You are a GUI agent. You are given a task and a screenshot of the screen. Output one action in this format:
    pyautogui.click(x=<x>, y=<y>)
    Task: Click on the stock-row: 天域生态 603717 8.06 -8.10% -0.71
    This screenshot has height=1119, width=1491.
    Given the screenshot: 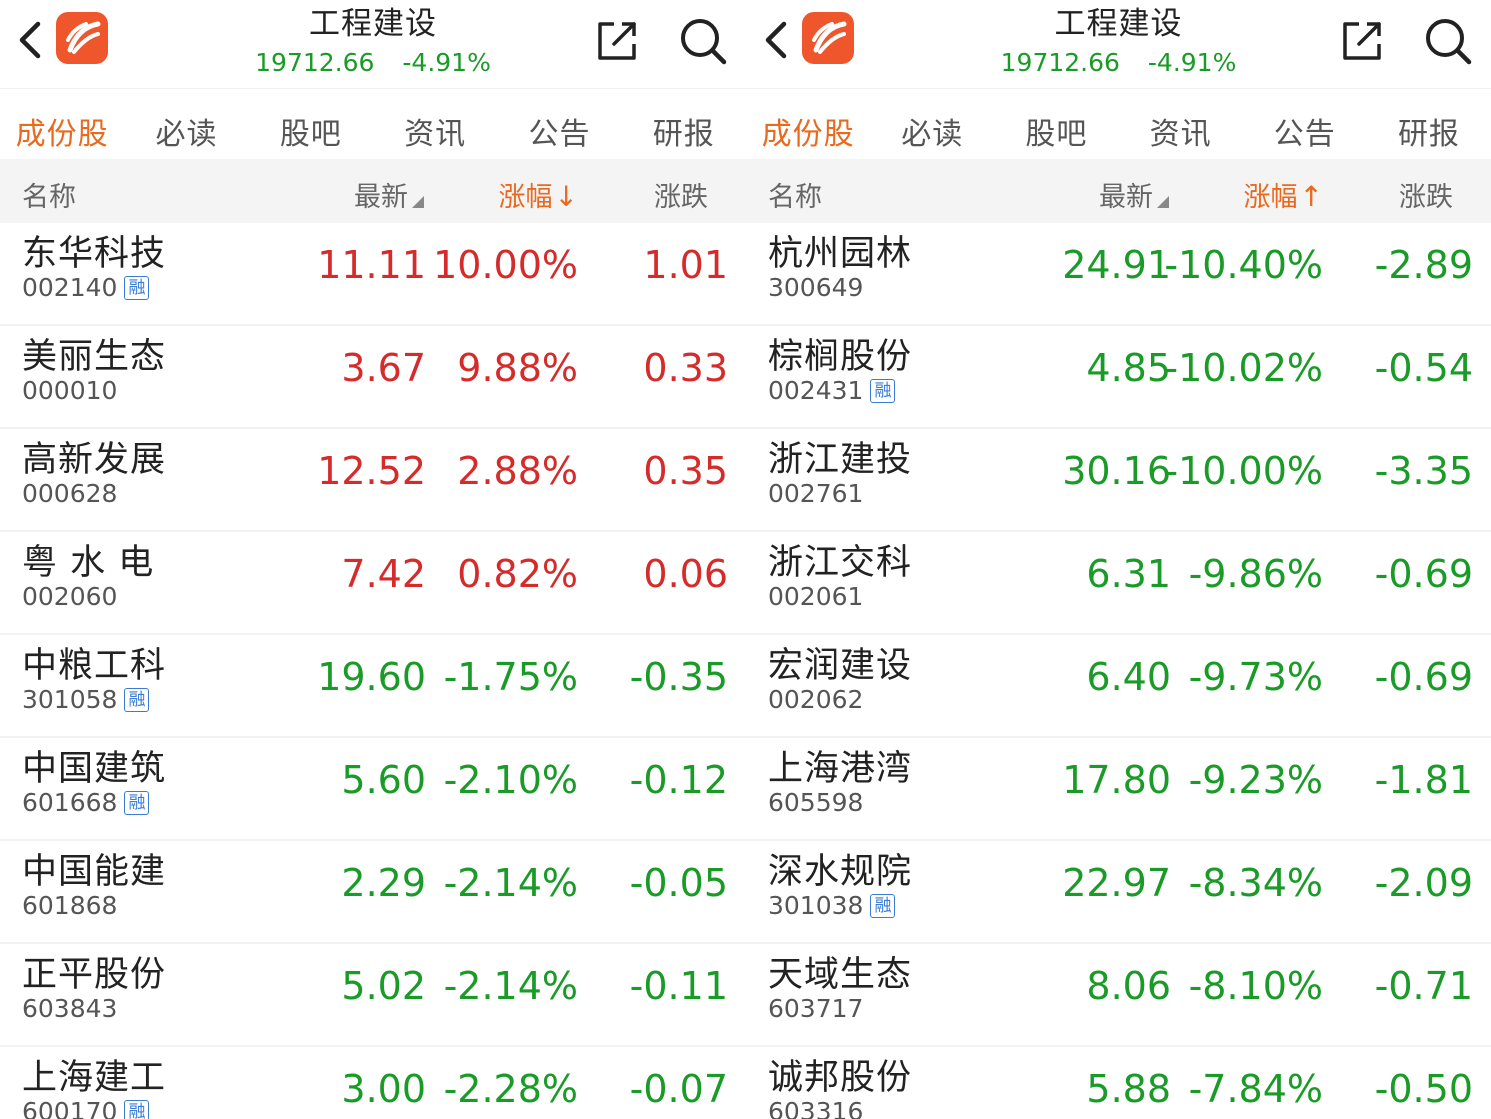 What is the action you would take?
    pyautogui.click(x=1118, y=995)
    